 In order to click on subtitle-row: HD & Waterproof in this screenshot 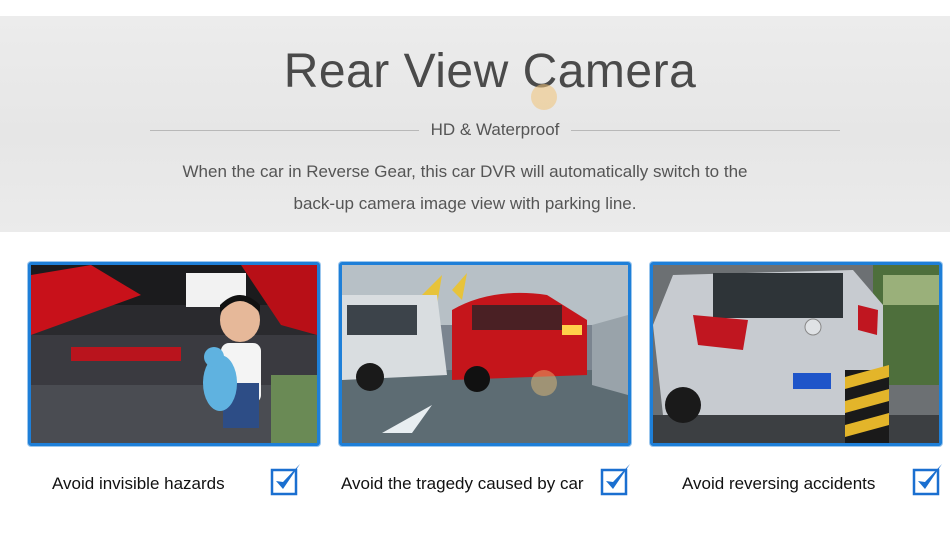, I will do `click(495, 130)`.